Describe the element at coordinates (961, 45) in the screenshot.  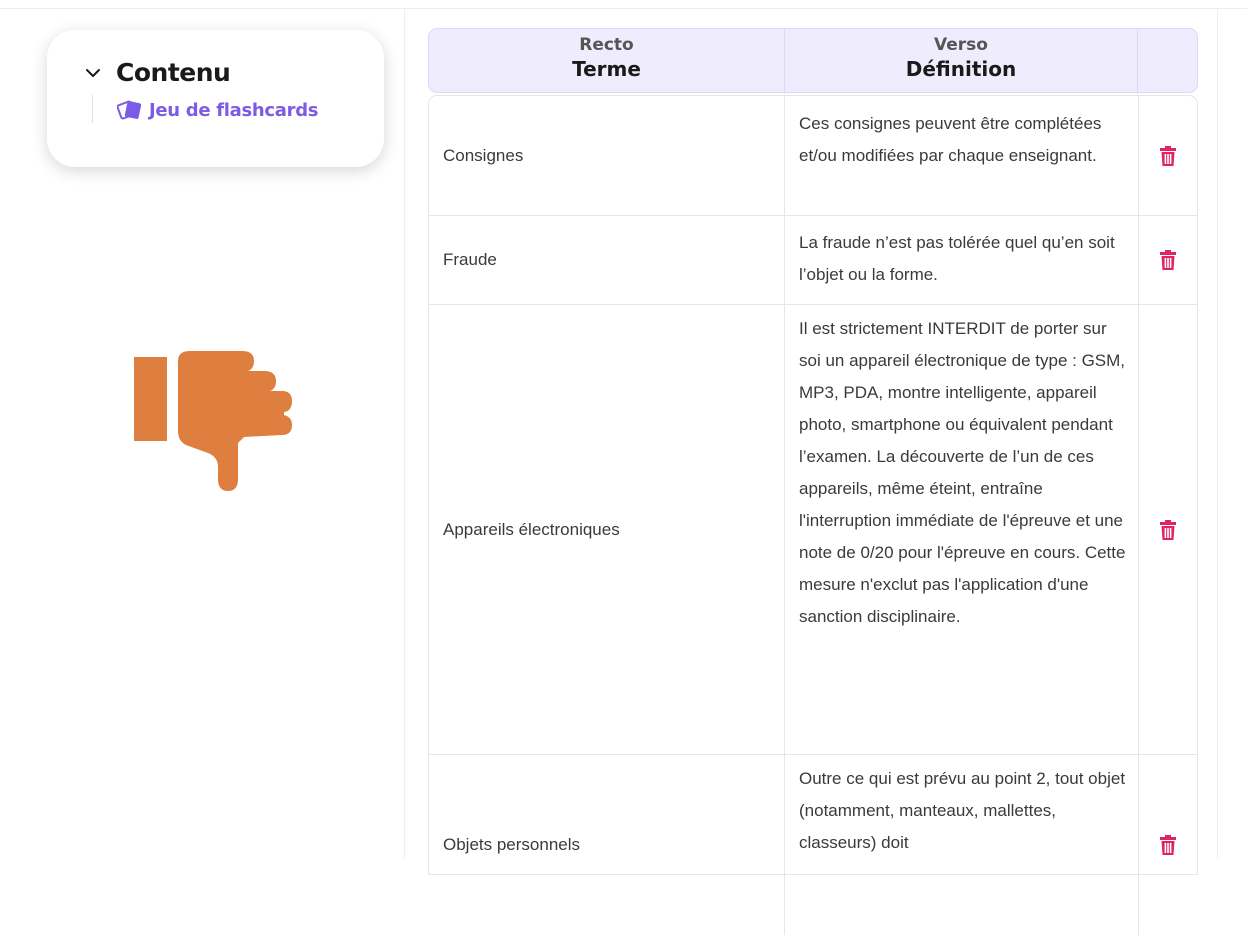
I see `header-verso-label: Verso` at that location.